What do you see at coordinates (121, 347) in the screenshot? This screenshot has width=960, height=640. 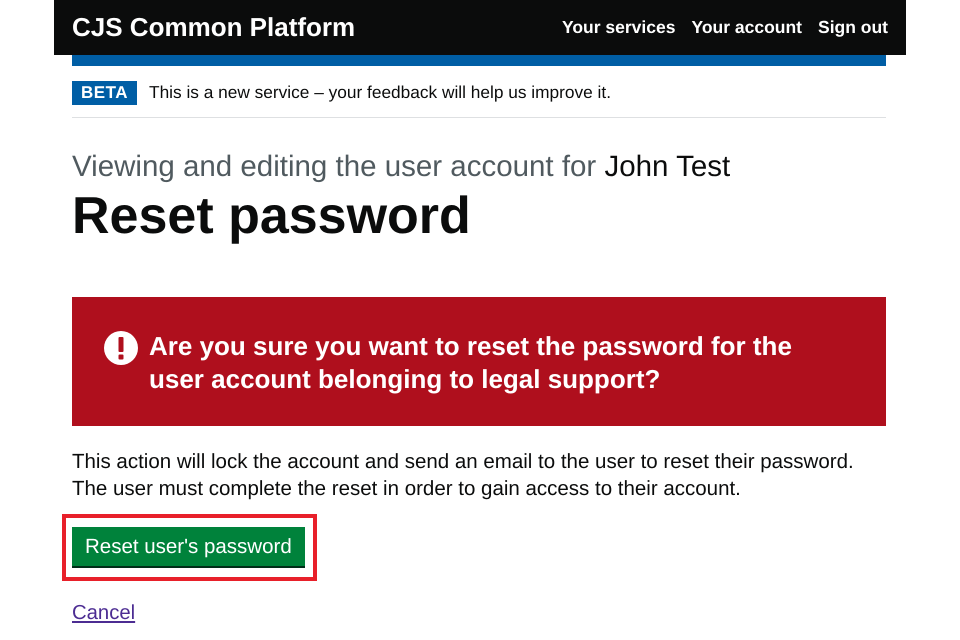 I see `warning-icon` at bounding box center [121, 347].